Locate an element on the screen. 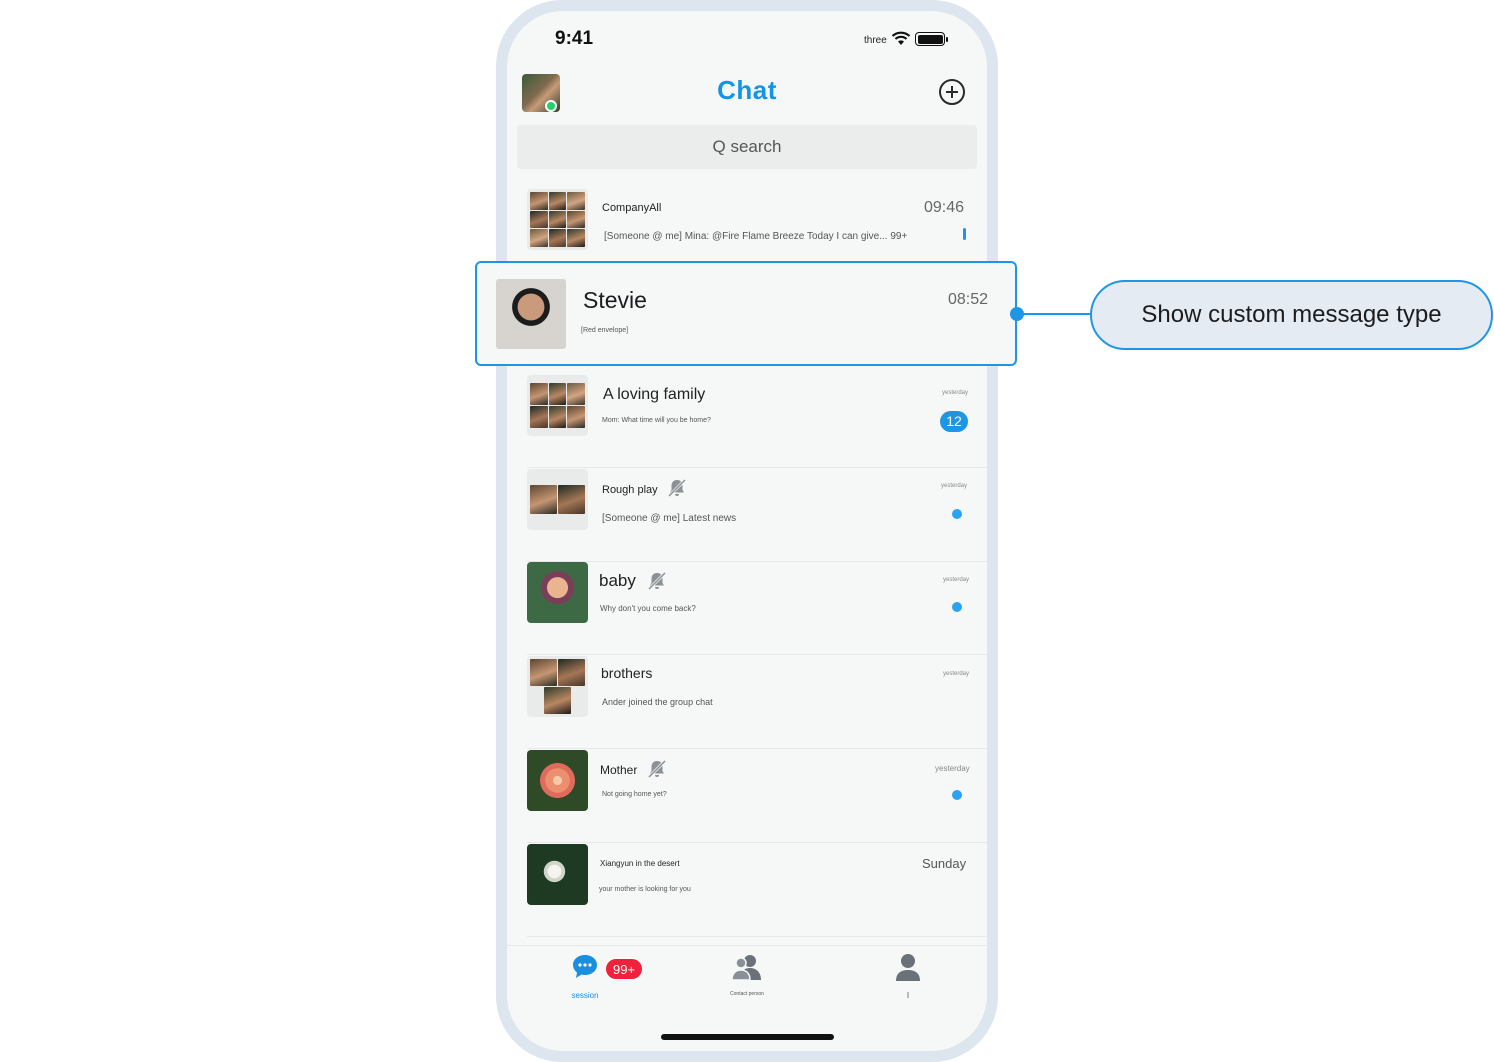  carrier-label: three is located at coordinates (875, 40).